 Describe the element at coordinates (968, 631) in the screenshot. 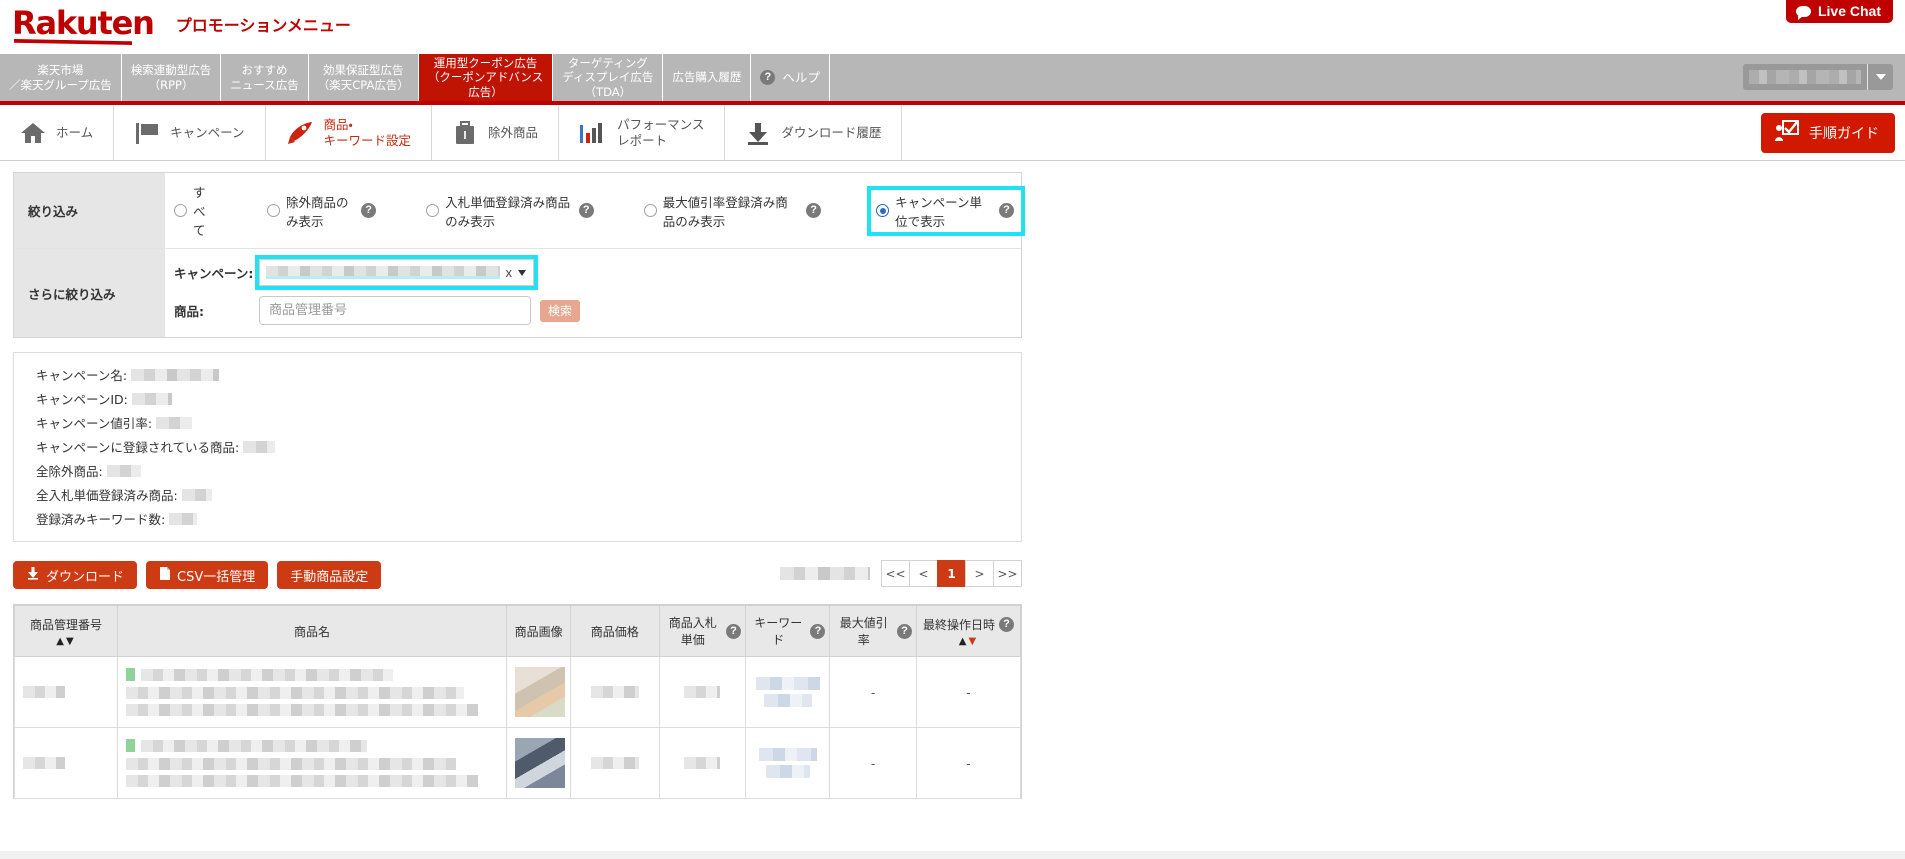

I see `col-last-operation-time: 最終操作日時 ? ▲▼` at that location.